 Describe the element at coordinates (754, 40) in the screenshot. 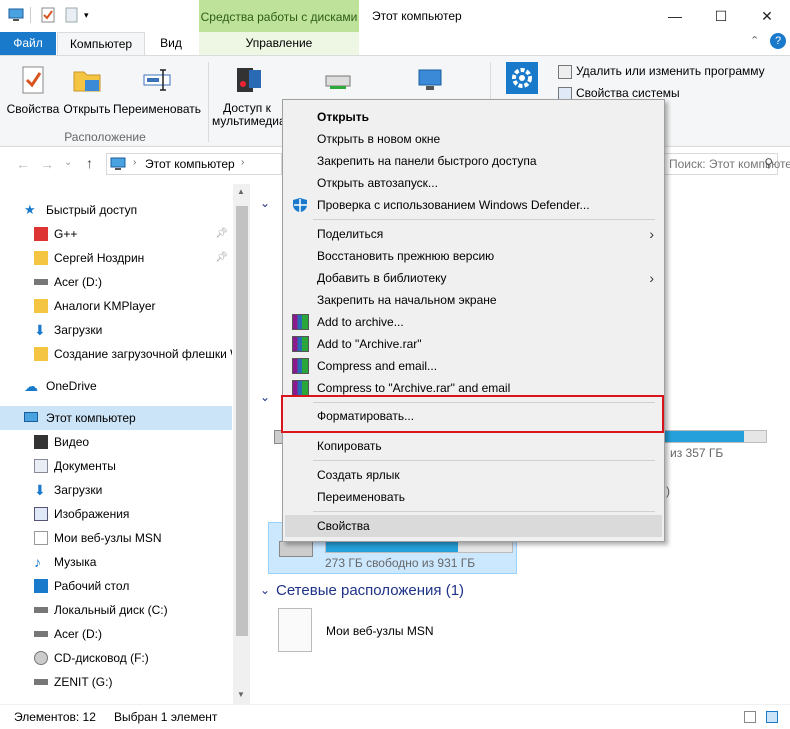

I see `collapse-ribbon-icon: ⌃` at that location.